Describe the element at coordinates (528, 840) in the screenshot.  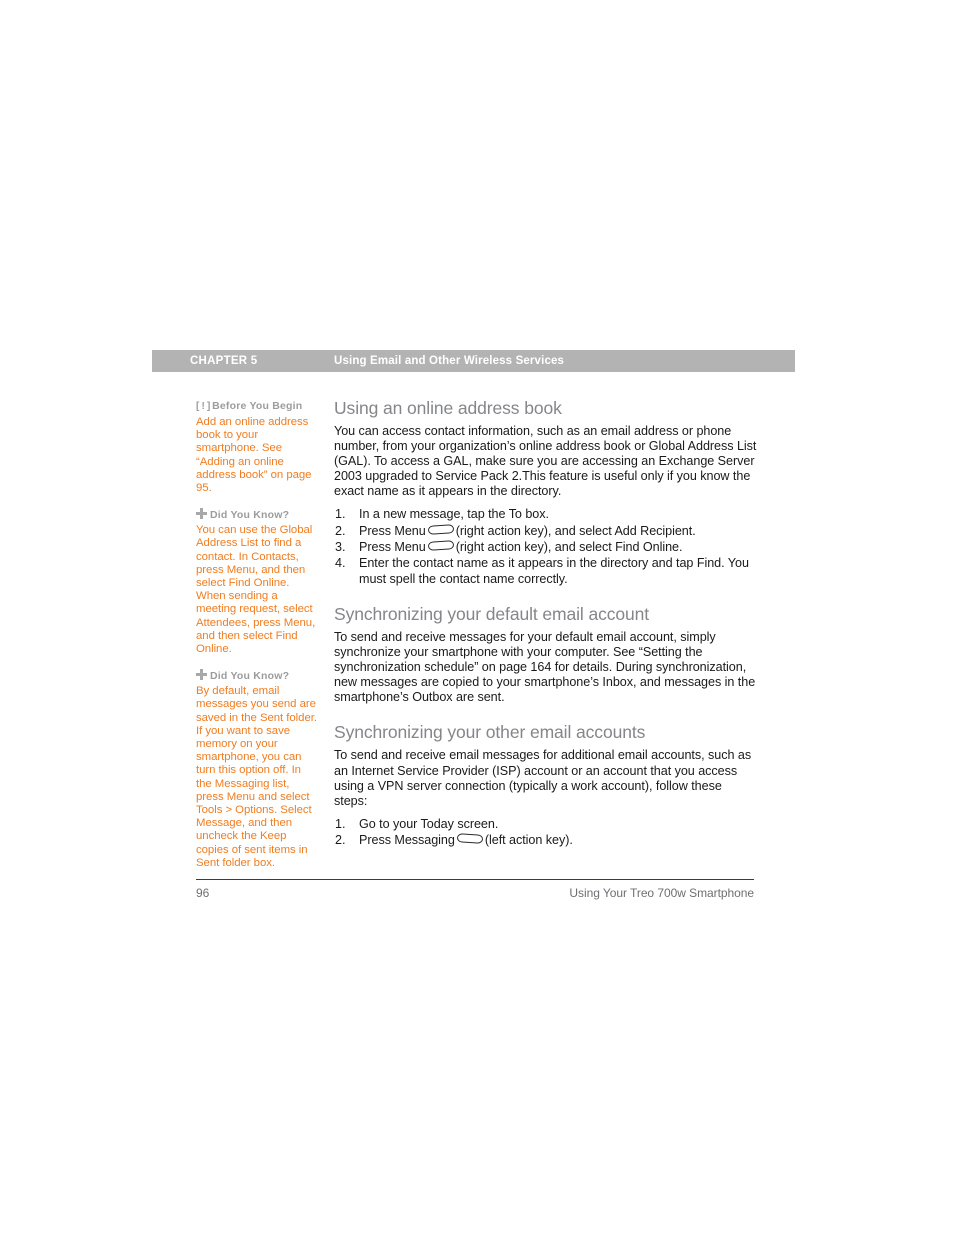
I see `step-text-after: (left action key).` at that location.